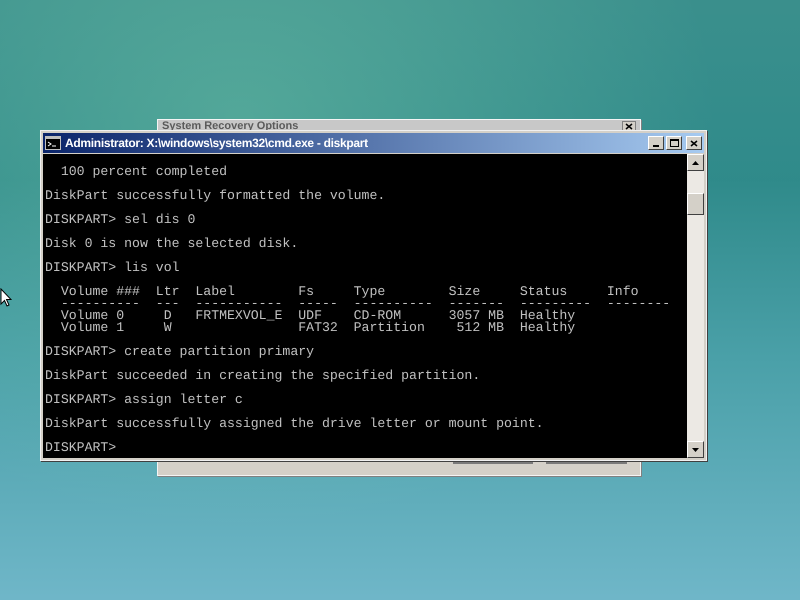 The width and height of the screenshot is (800, 600). I want to click on scroll-up-button, so click(695, 162).